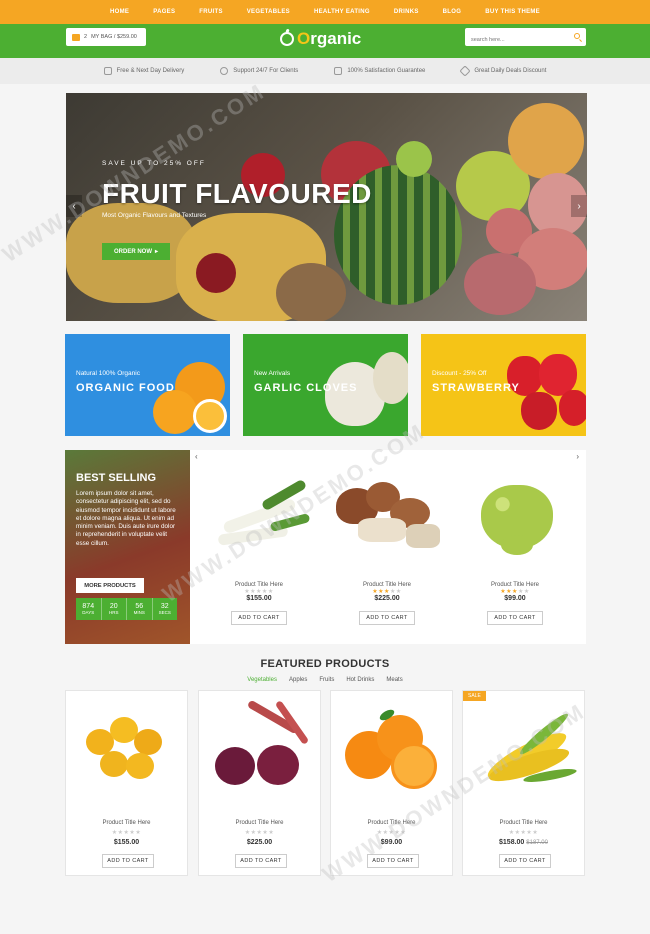  What do you see at coordinates (304, 38) in the screenshot?
I see `logo-letter: O` at bounding box center [304, 38].